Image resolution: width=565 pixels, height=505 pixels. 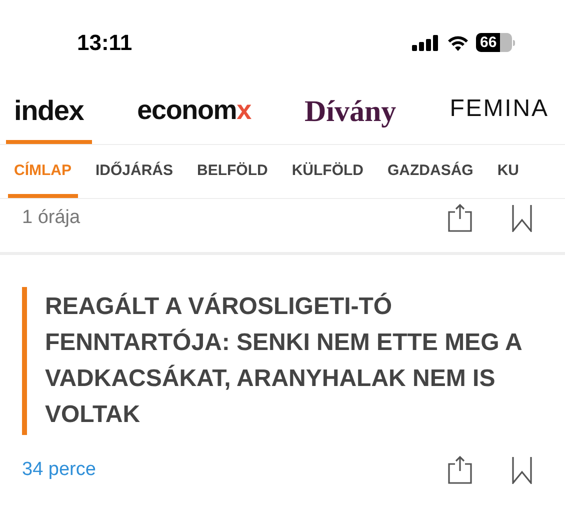 I want to click on category-tab: BELFÖLD, so click(x=232, y=176).